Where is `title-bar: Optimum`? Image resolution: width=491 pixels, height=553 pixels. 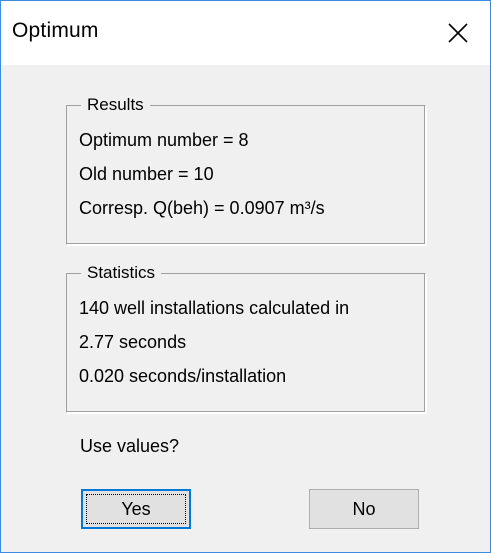 title-bar: Optimum is located at coordinates (245, 33).